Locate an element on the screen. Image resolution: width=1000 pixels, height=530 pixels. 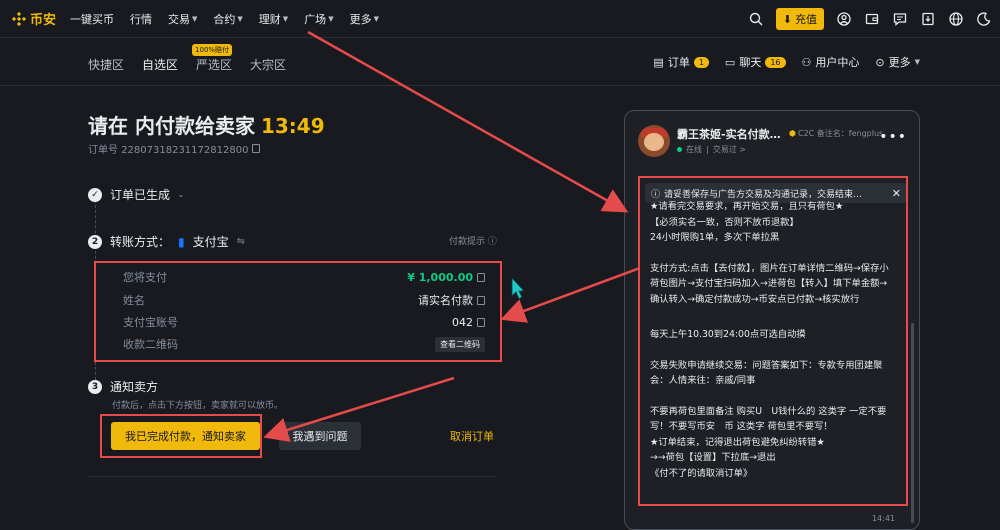
chat-label: 聊天 is located at coordinates (750, 62).